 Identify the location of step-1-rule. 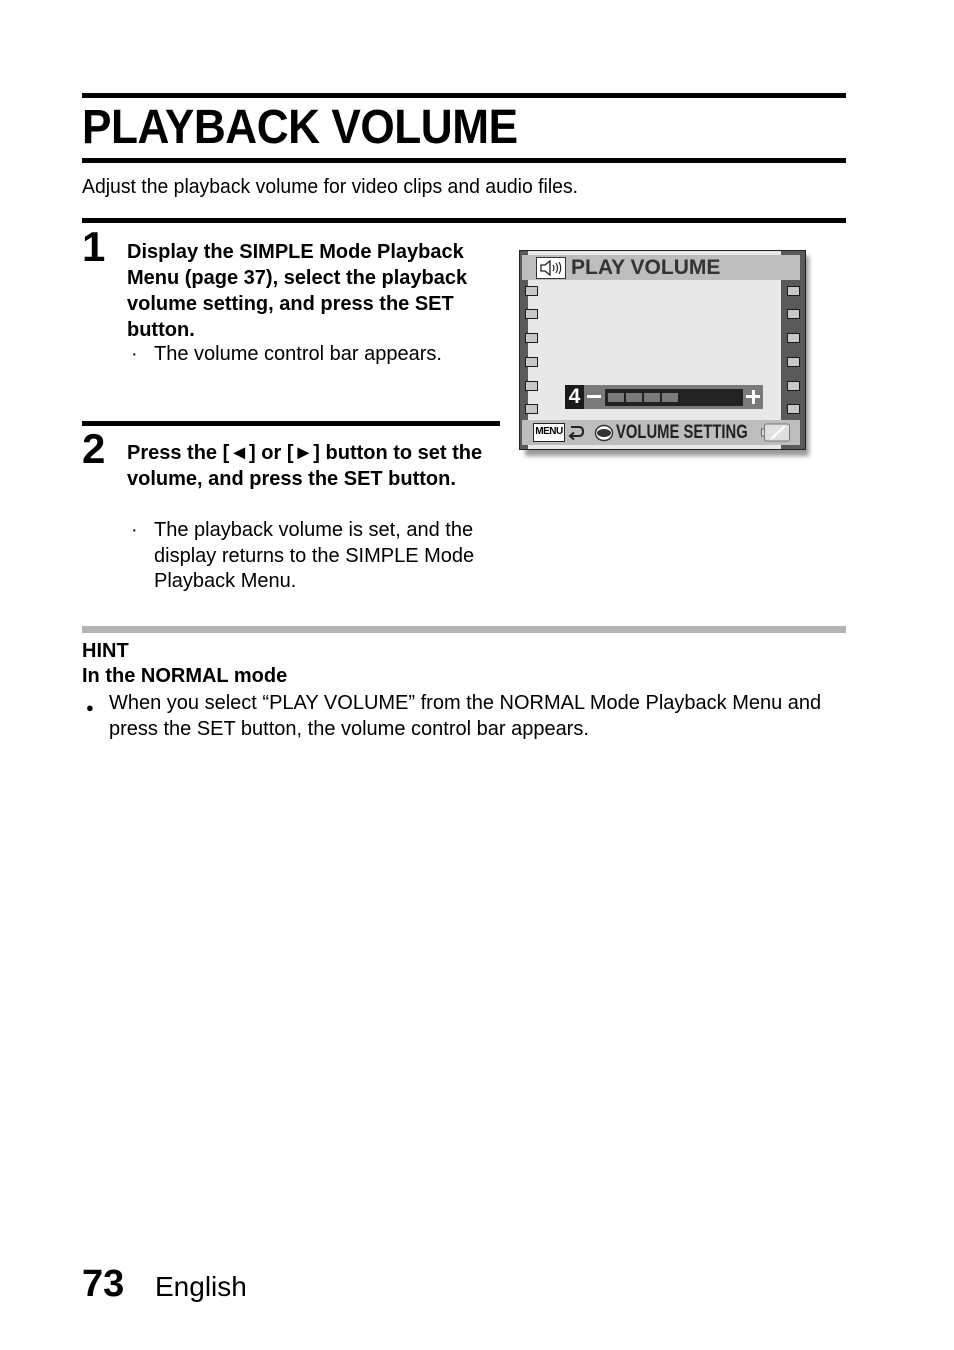
(464, 220).